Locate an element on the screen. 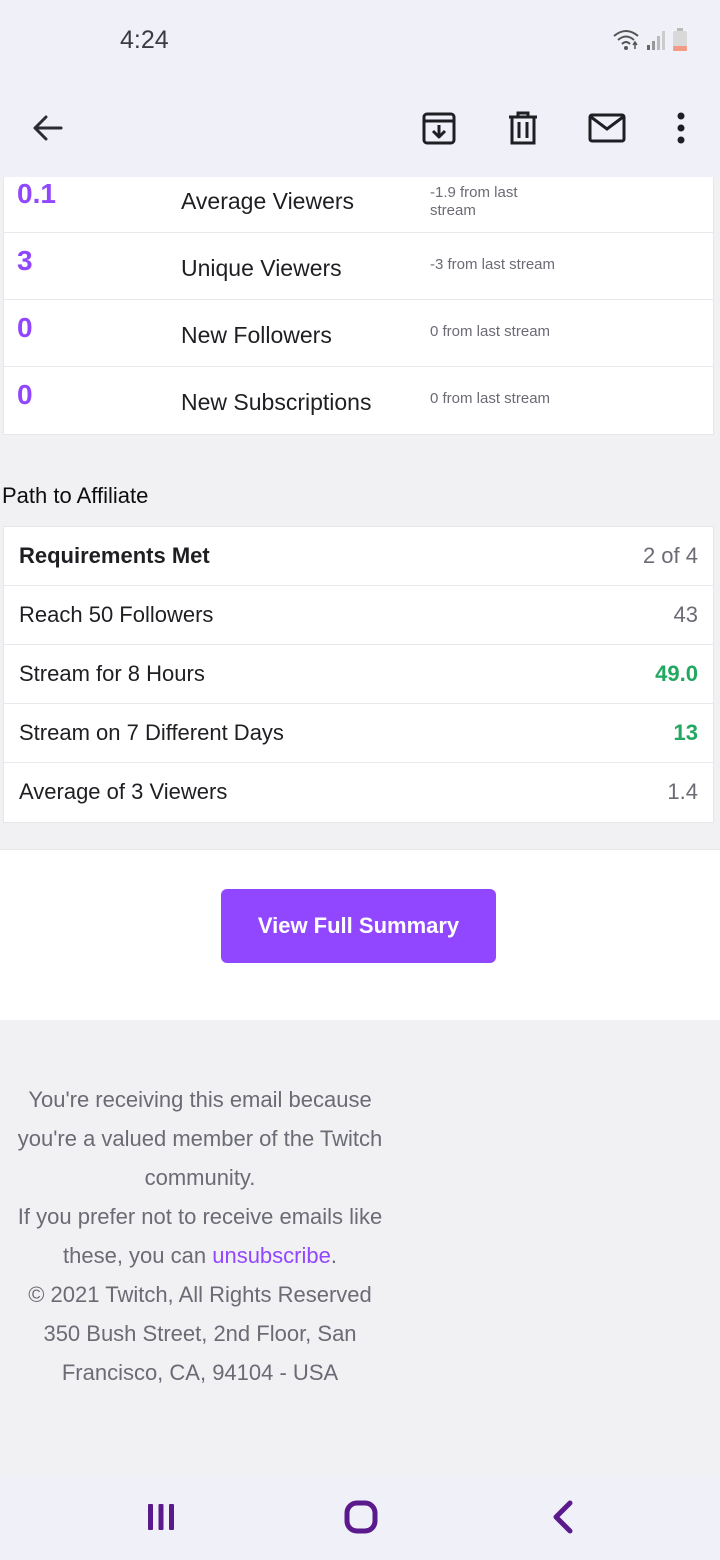 The width and height of the screenshot is (720, 1560). unsubscribe-link: unsubscribe is located at coordinates (271, 1255).